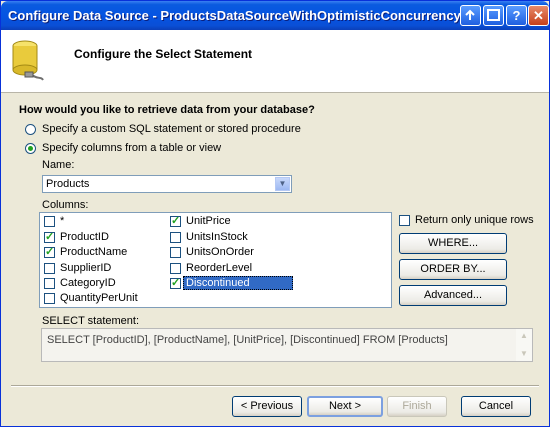 The height and width of the screenshot is (427, 550). What do you see at coordinates (167, 184) in the screenshot?
I see `table-name-dropdown: Products ▼` at bounding box center [167, 184].